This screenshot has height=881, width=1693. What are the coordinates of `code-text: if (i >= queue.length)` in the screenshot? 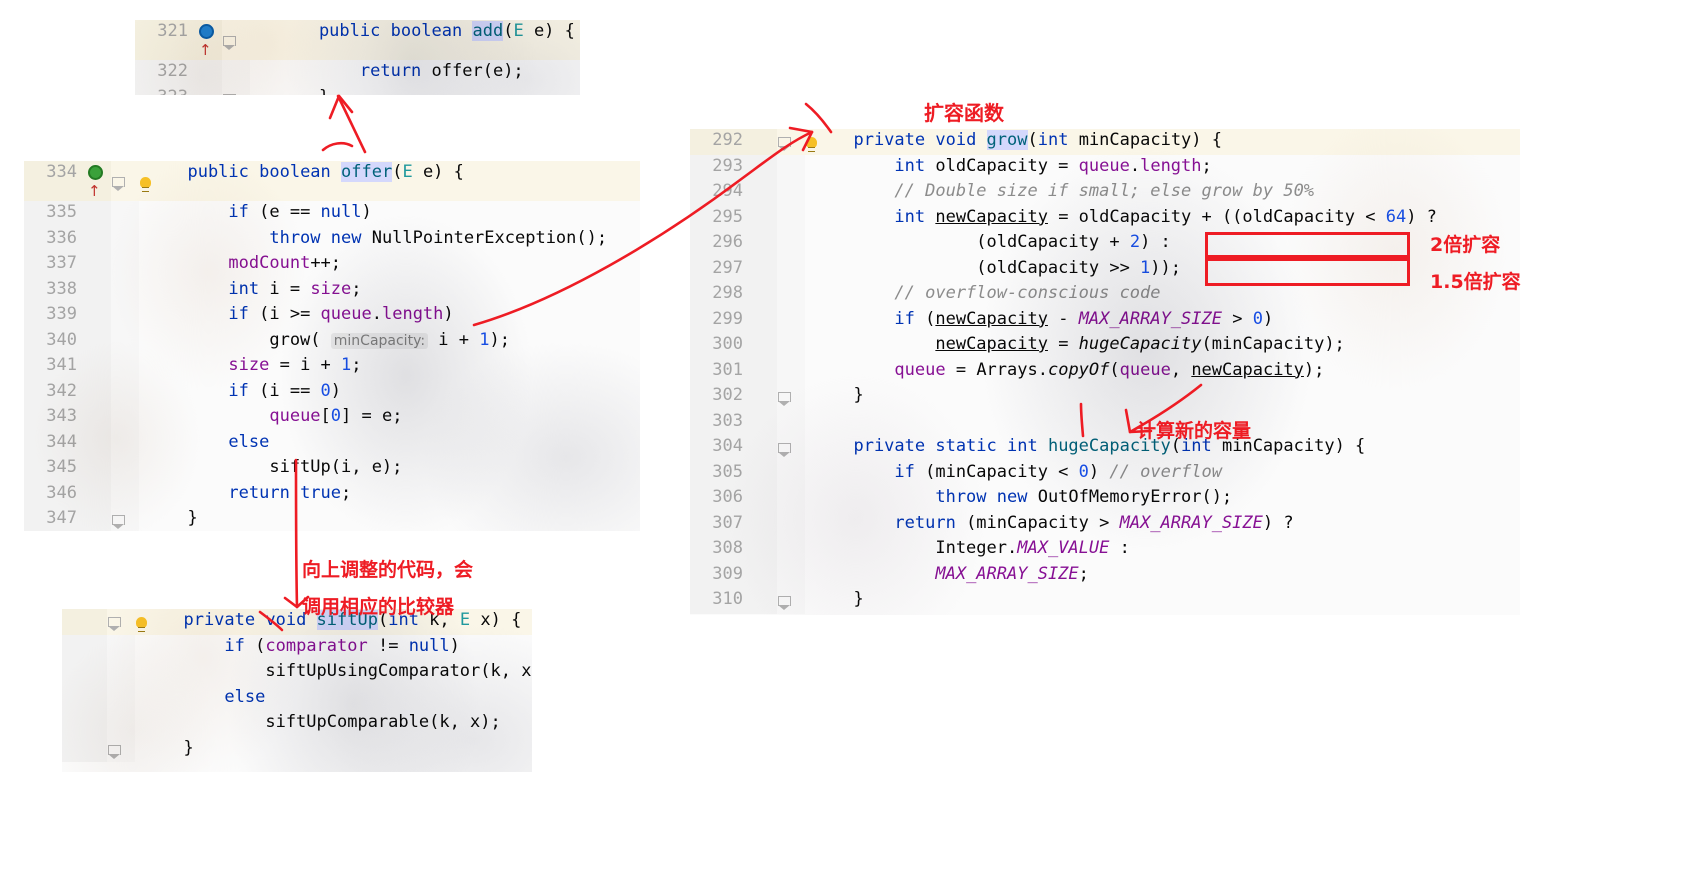 It's located at (402, 316).